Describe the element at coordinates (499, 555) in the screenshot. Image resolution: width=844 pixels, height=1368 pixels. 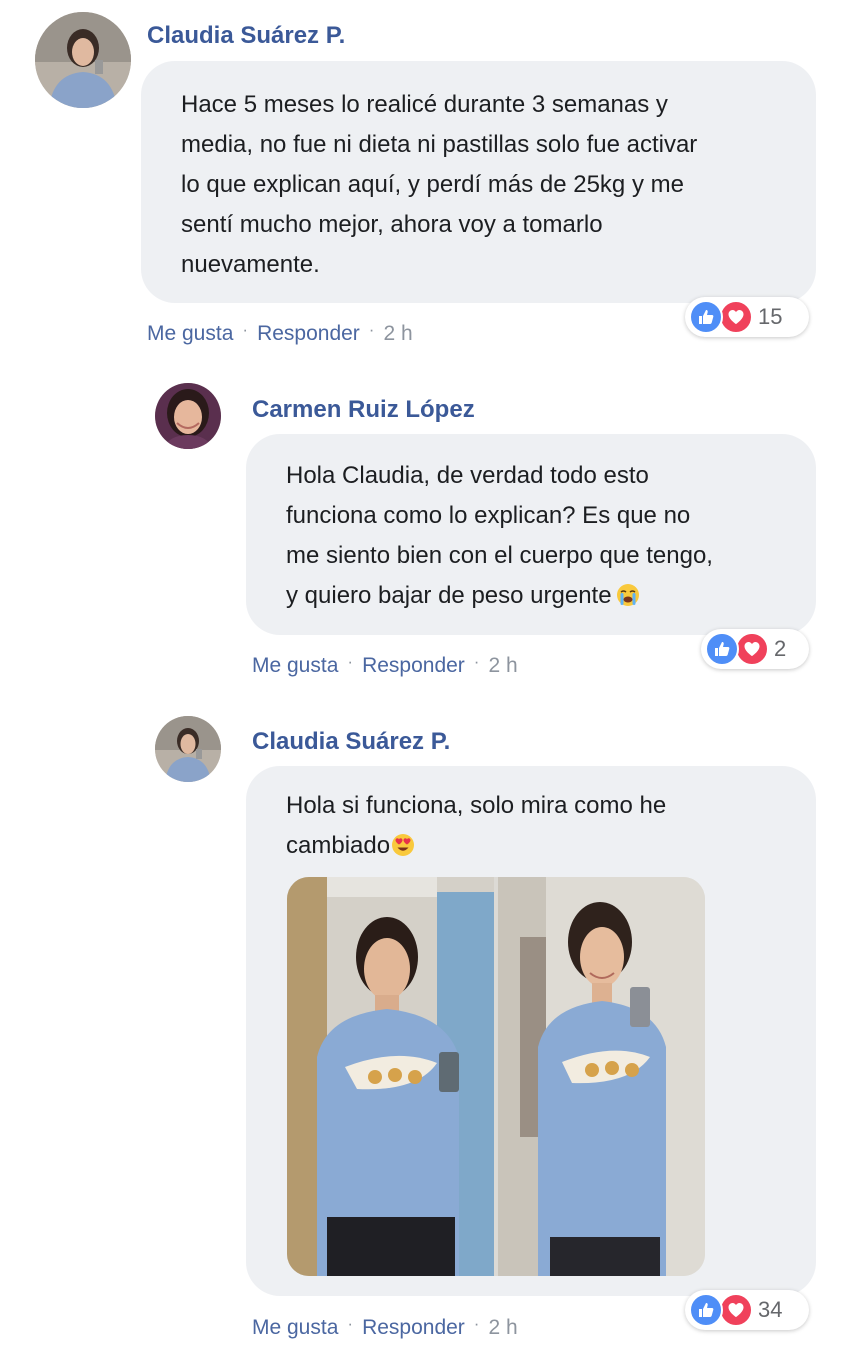
I see `comment-text-line: me siento bien con el cuerpo que tengo,` at that location.